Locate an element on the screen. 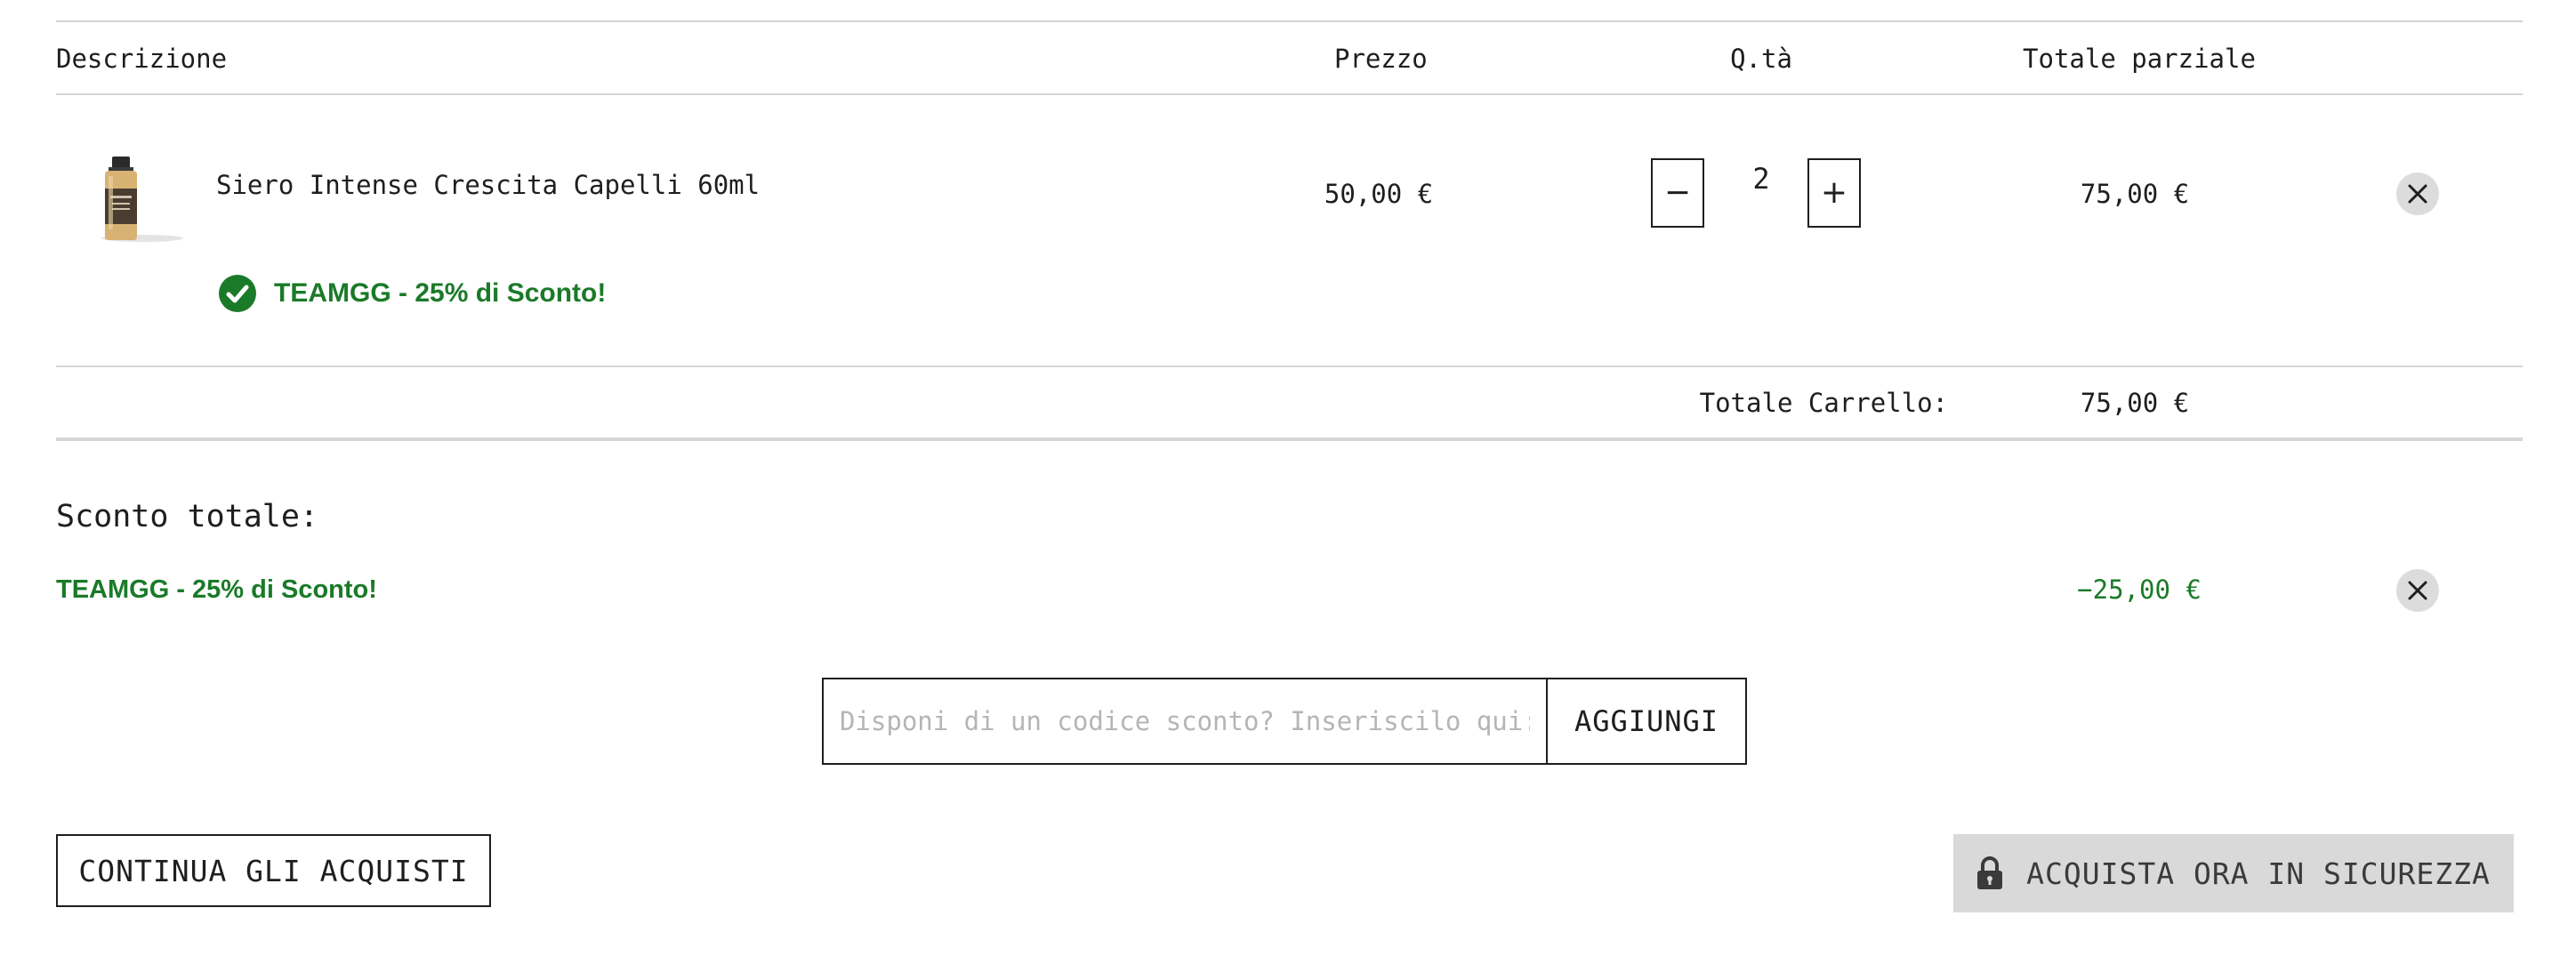 The height and width of the screenshot is (964, 2576). quantity-increase-button: + is located at coordinates (1834, 193).